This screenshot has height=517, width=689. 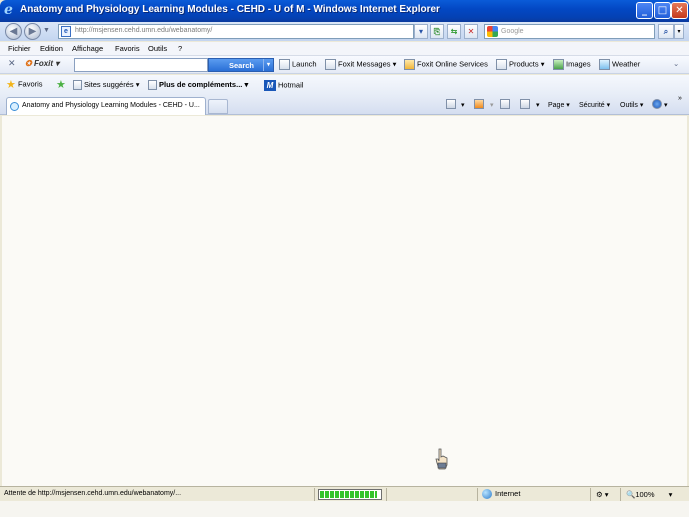 I want to click on menu-edition: Edition, so click(x=51, y=48).